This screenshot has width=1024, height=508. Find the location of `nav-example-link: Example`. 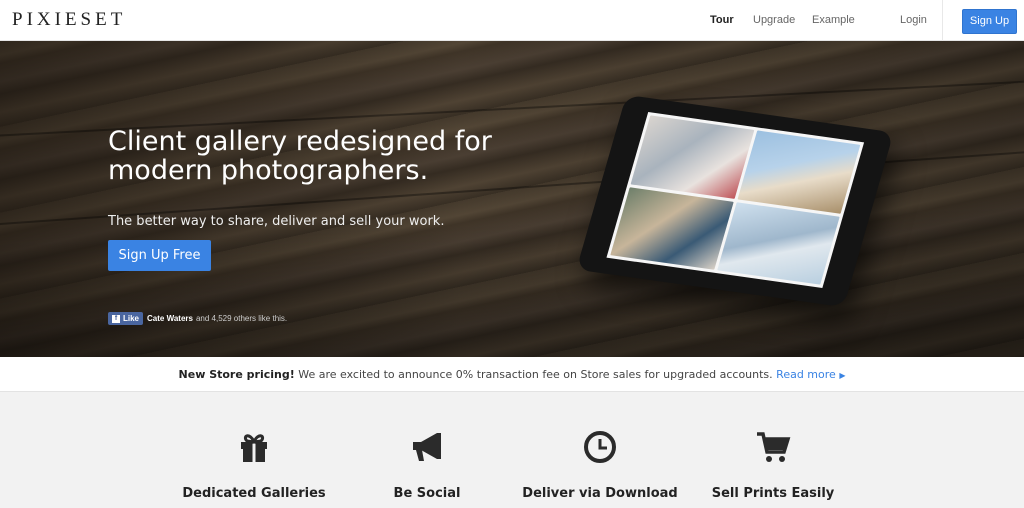

nav-example-link: Example is located at coordinates (833, 20).